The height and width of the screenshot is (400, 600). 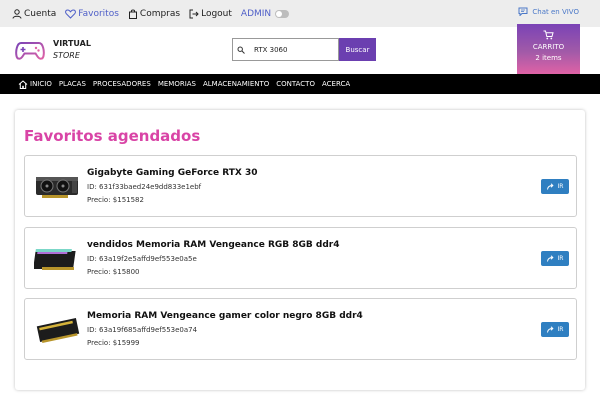 I want to click on graphics-card-image, so click(x=58, y=187).